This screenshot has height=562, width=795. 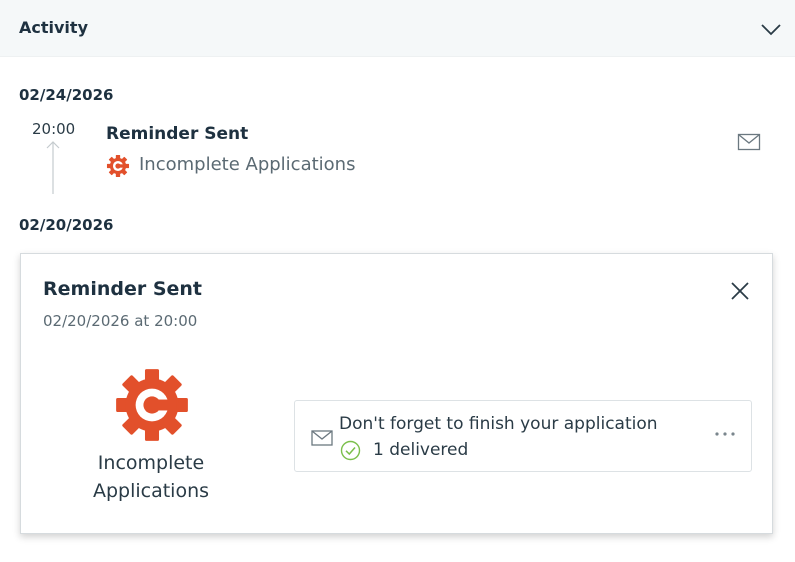 I want to click on timeline-arrow-icon, so click(x=53, y=167).